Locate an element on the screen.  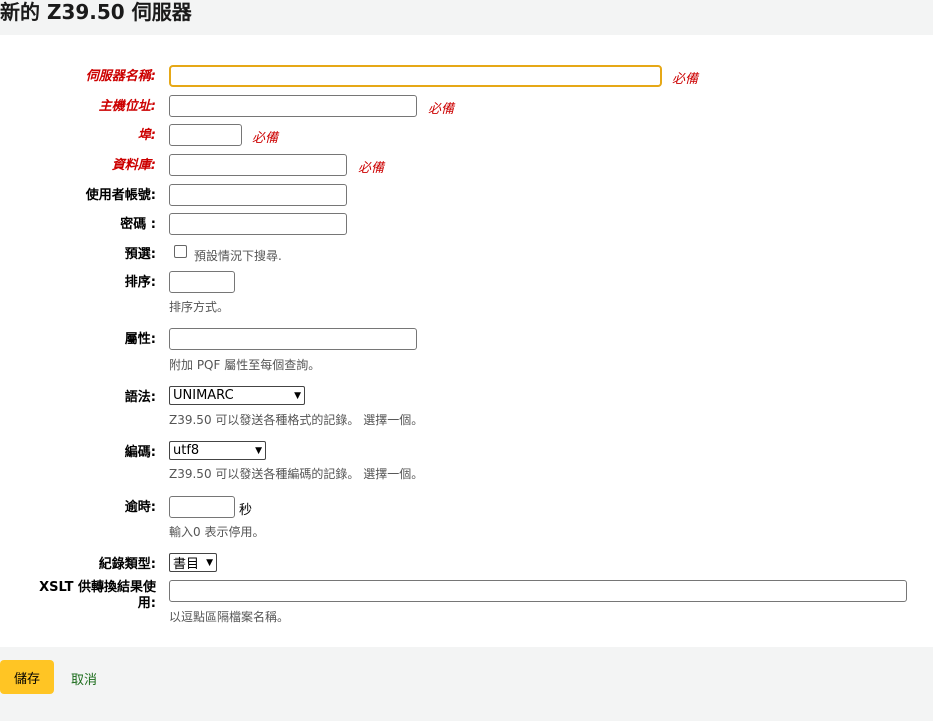
database-input is located at coordinates (258, 165).